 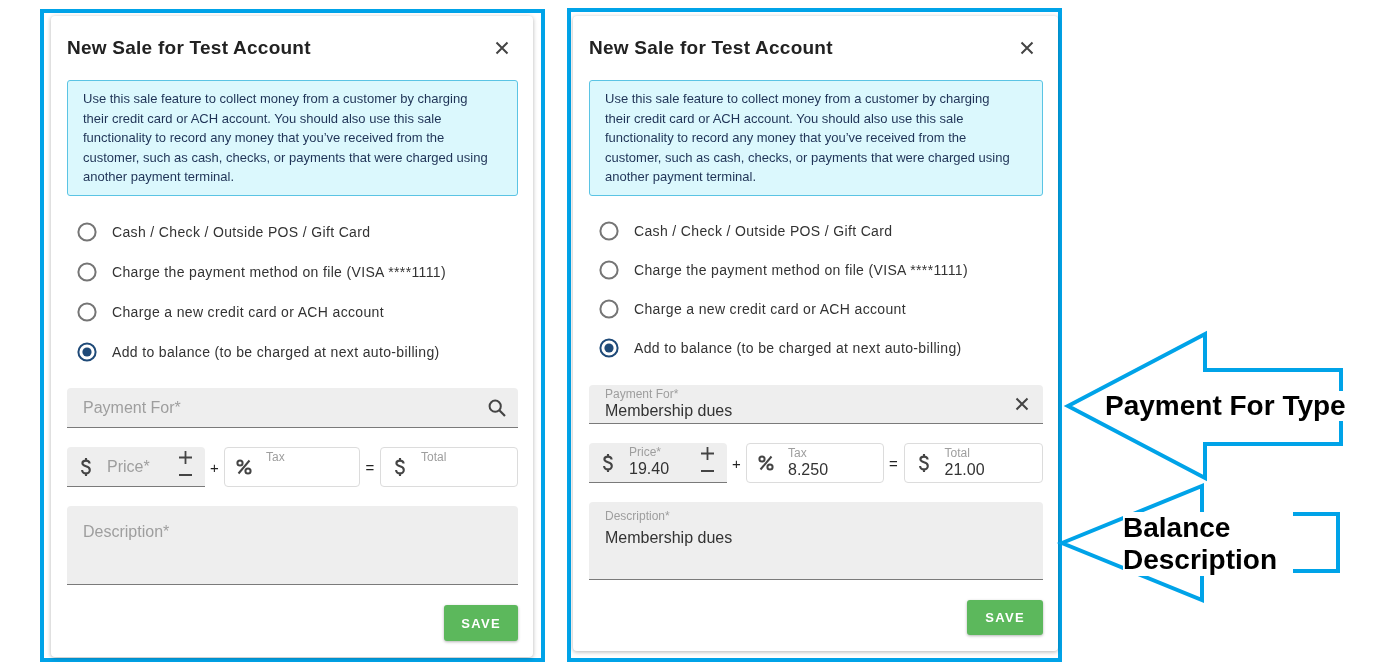 I want to click on field-label: Payment For*, so click(x=642, y=394).